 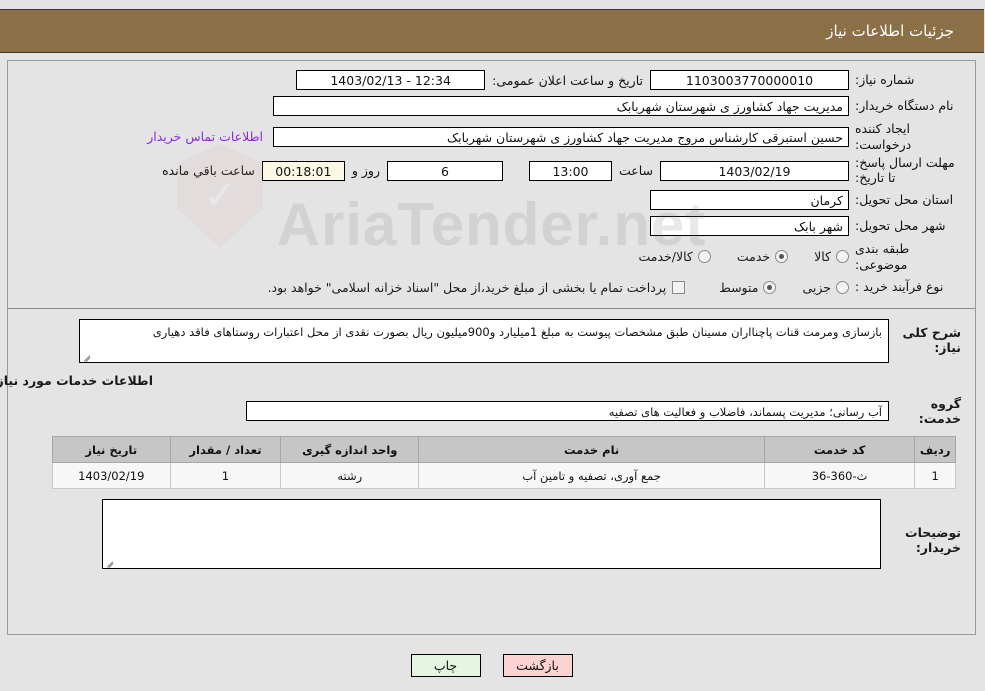 What do you see at coordinates (731, 256) in the screenshot?
I see `category-radio-group: کالا خدمت کالا/خدمت` at bounding box center [731, 256].